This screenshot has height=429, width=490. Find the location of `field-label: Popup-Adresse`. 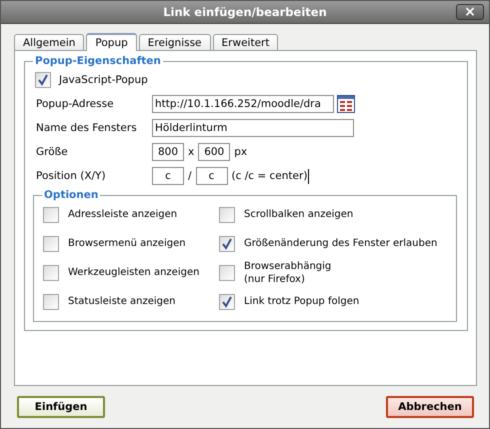

field-label: Popup-Adresse is located at coordinates (75, 104).